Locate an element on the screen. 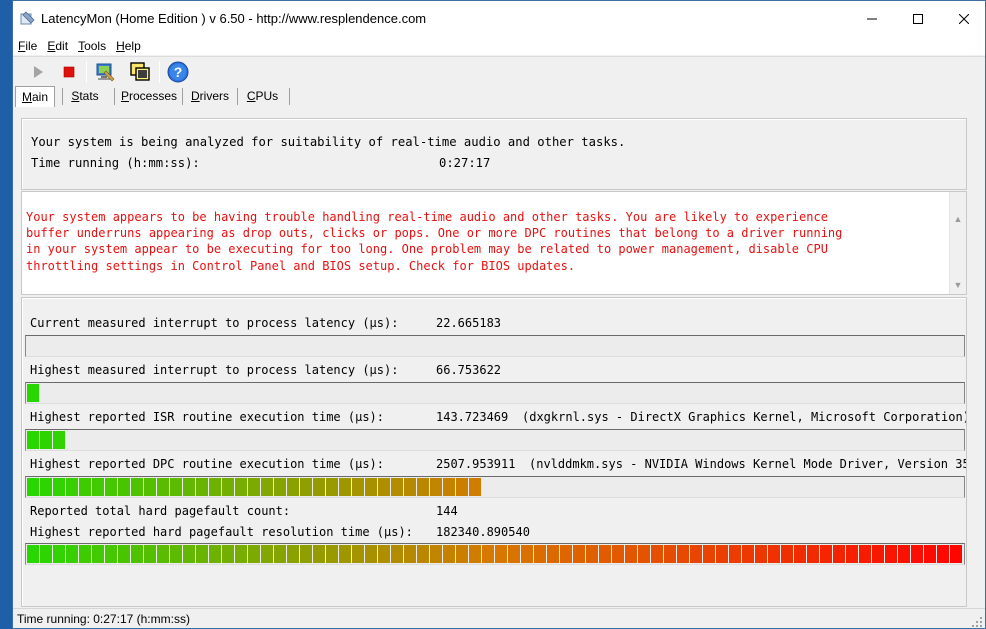 The image size is (986, 629). tab-drivers: Drivers is located at coordinates (210, 96).